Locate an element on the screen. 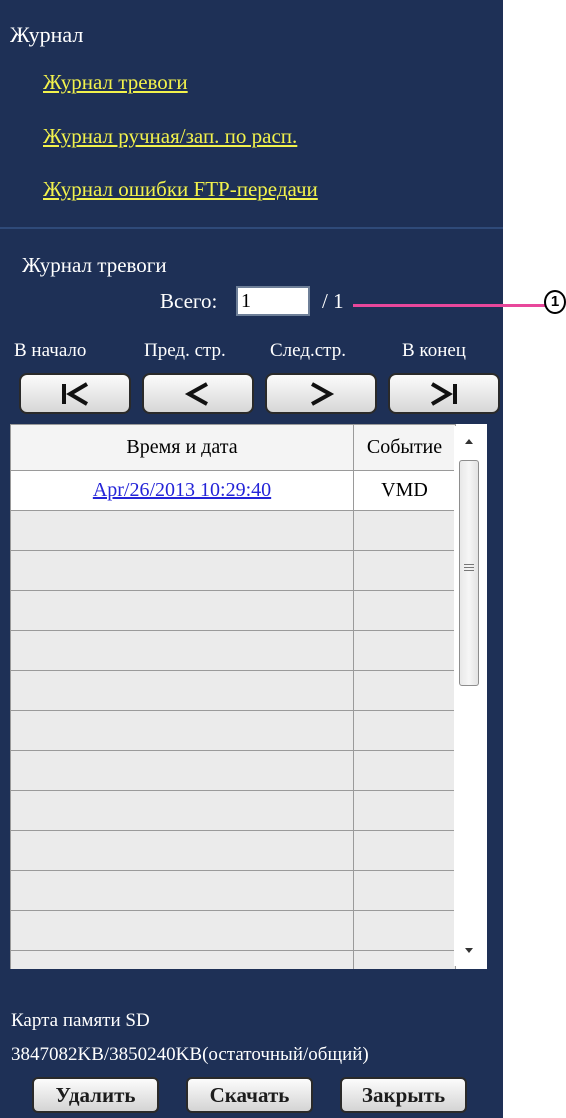  table-header-row: Время и дата Событие is located at coordinates (233, 447).